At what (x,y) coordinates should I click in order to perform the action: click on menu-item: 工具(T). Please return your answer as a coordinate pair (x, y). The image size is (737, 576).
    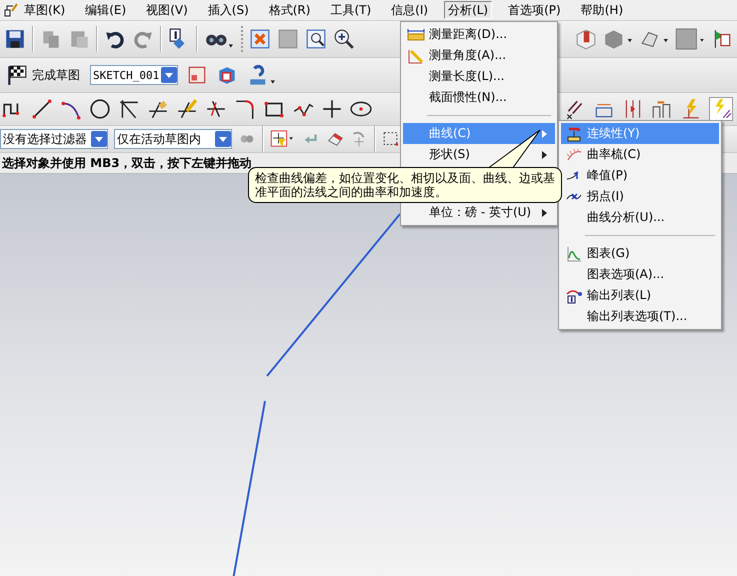
    Looking at the image, I should click on (351, 10).